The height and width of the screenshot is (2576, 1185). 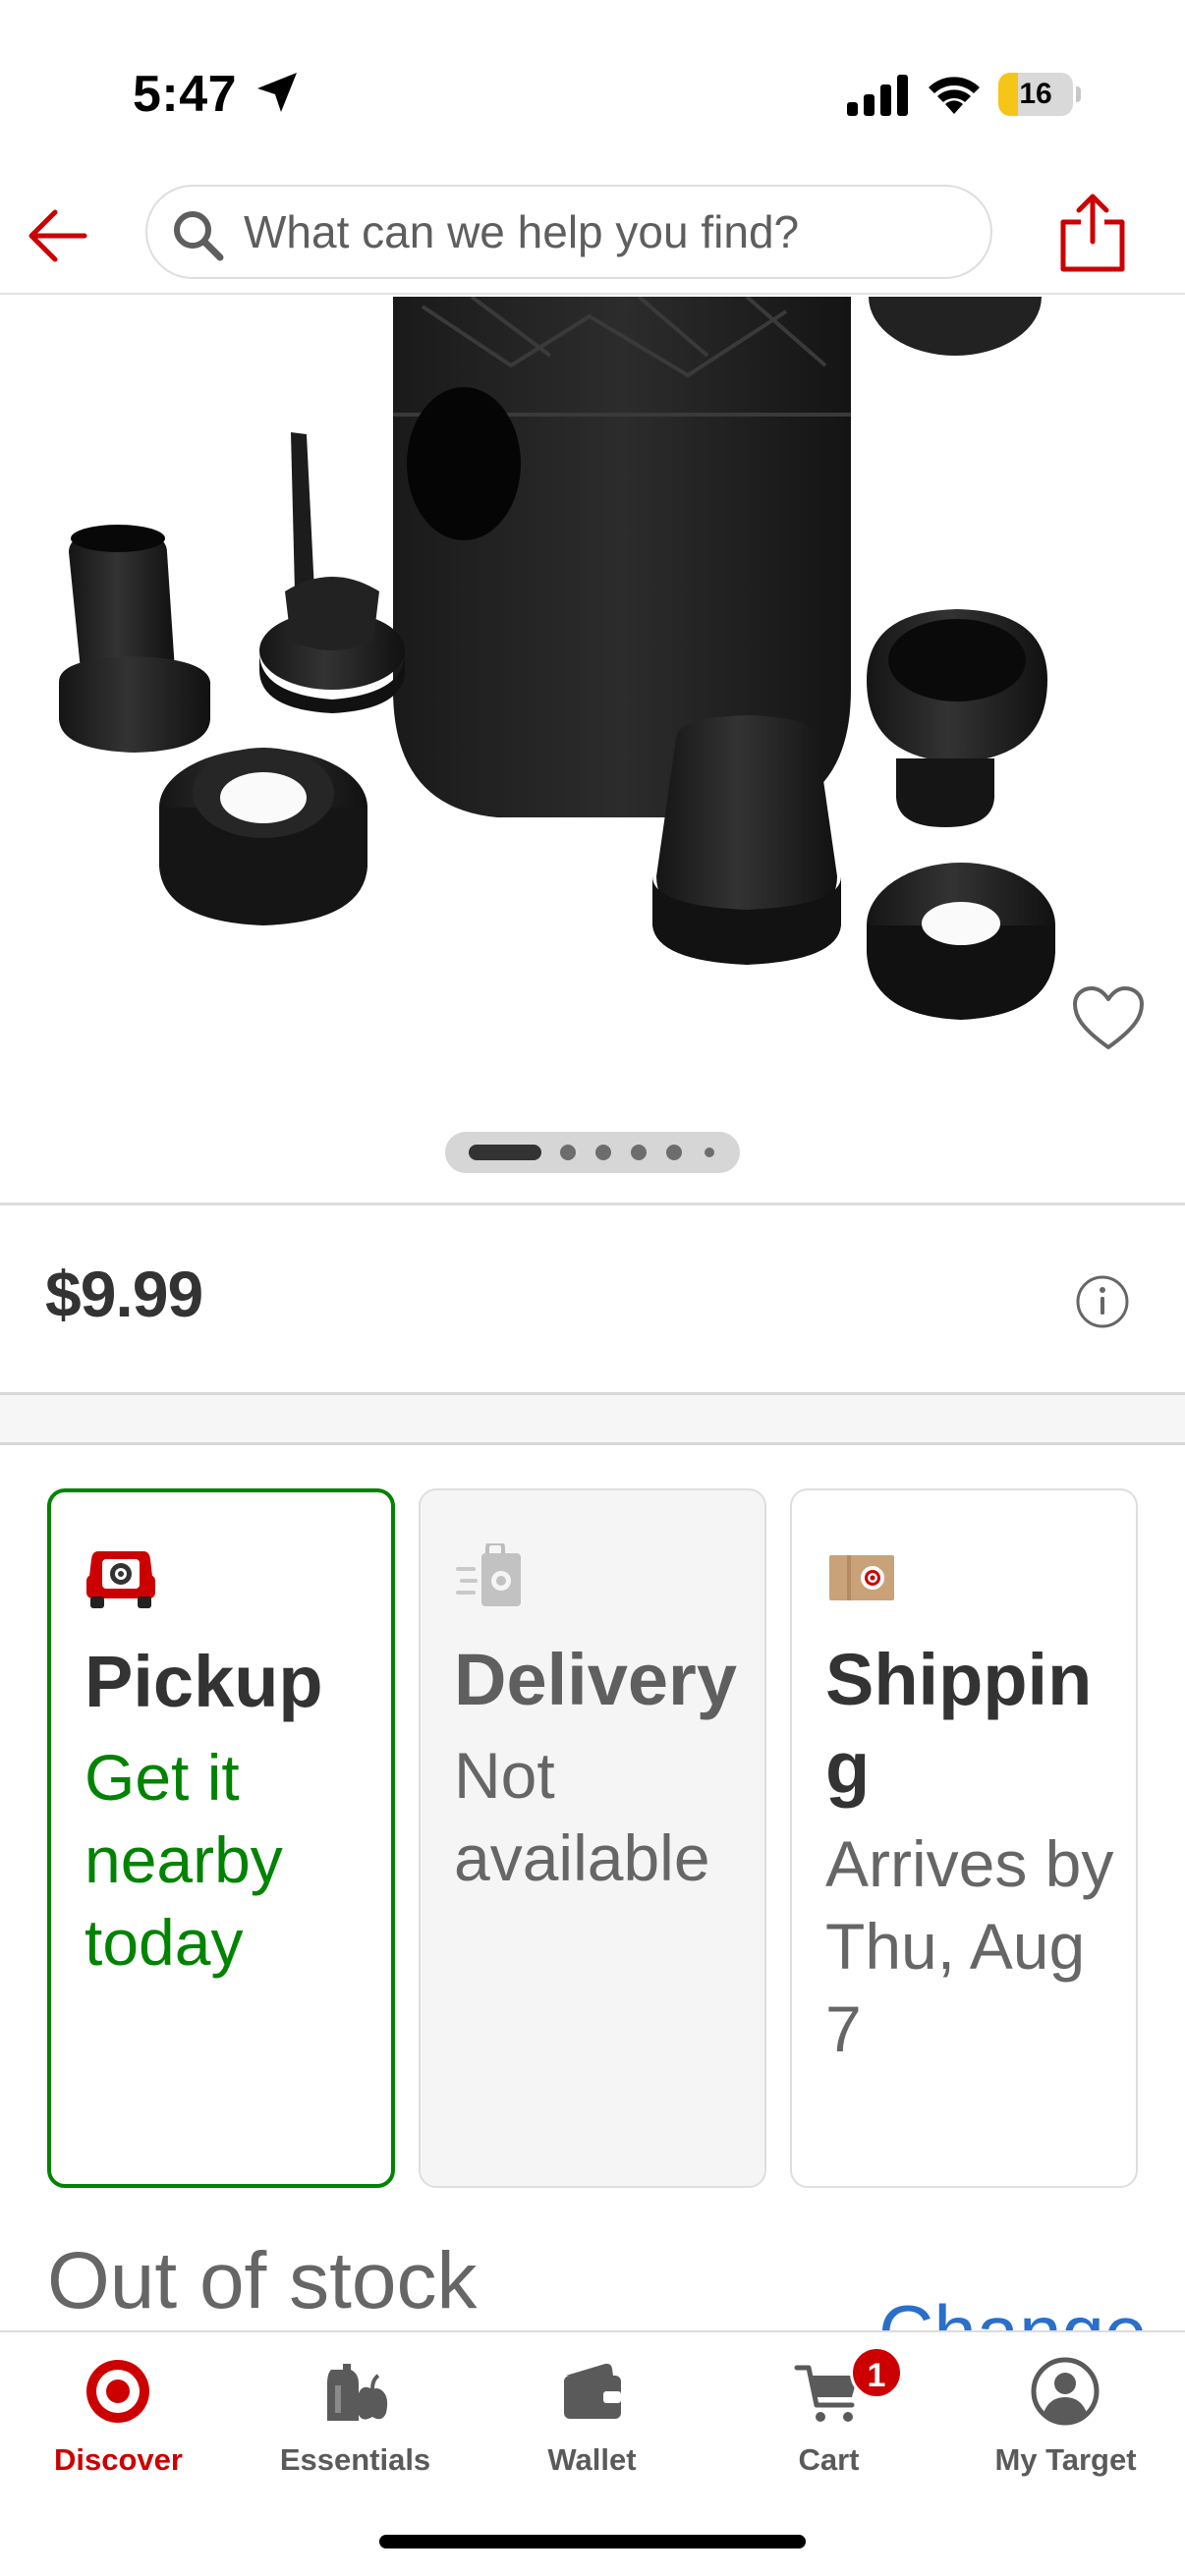 What do you see at coordinates (582, 1816) in the screenshot?
I see `delivery-subtitle: Not available` at bounding box center [582, 1816].